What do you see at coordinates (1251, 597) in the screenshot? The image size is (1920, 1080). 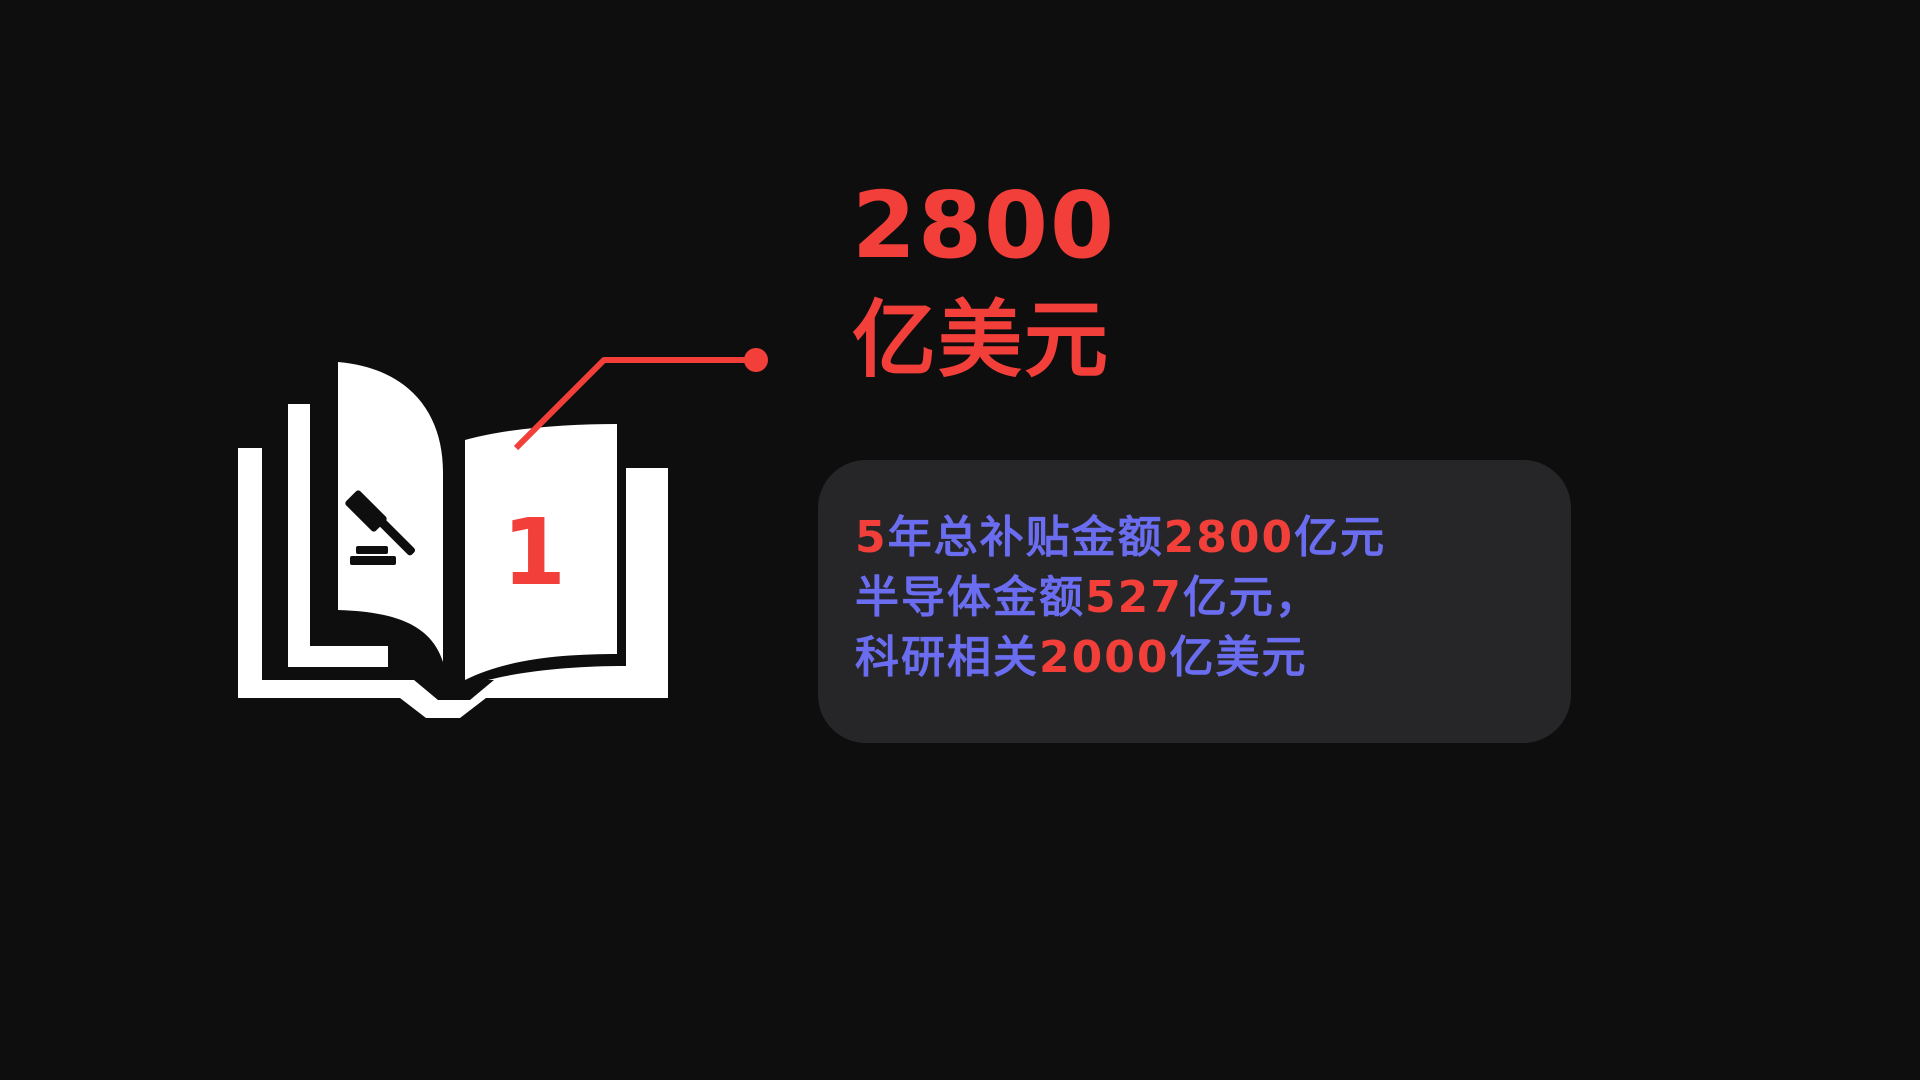 I see `info-line-2-unit: 亿元，` at bounding box center [1251, 597].